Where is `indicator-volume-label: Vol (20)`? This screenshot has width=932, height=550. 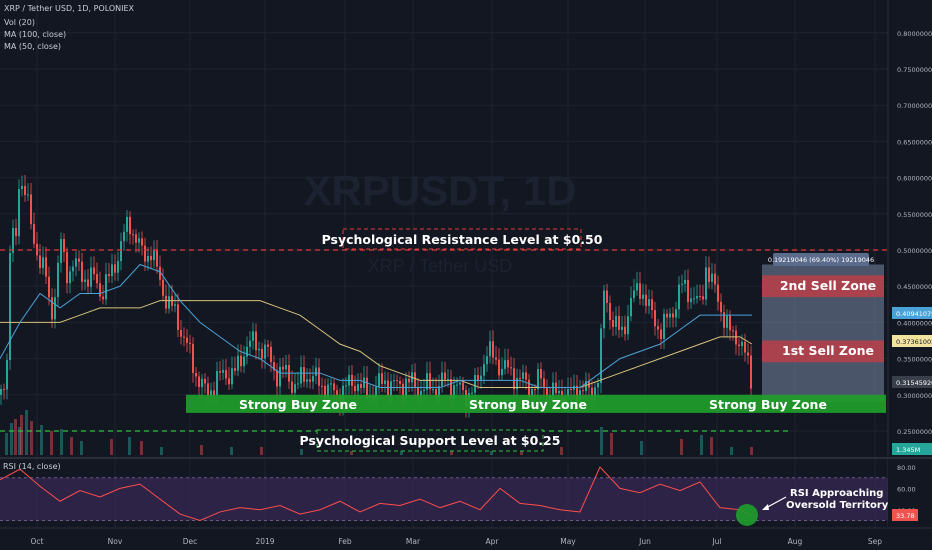
indicator-volume-label: Vol (20) is located at coordinates (19, 22).